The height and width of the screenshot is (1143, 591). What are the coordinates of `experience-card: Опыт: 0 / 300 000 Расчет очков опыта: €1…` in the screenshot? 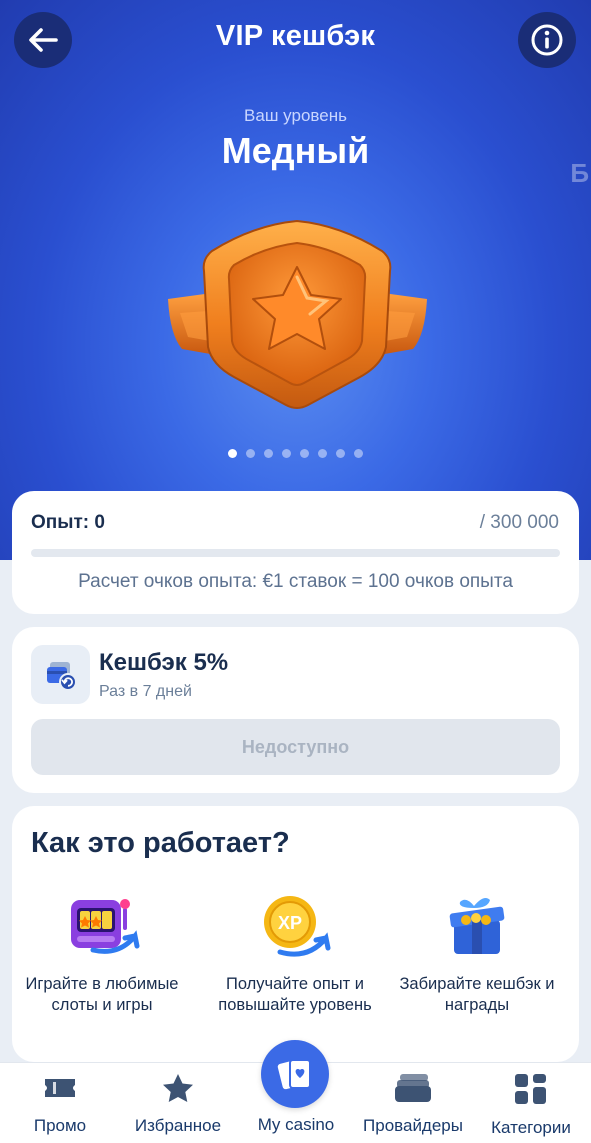 It's located at (295, 552).